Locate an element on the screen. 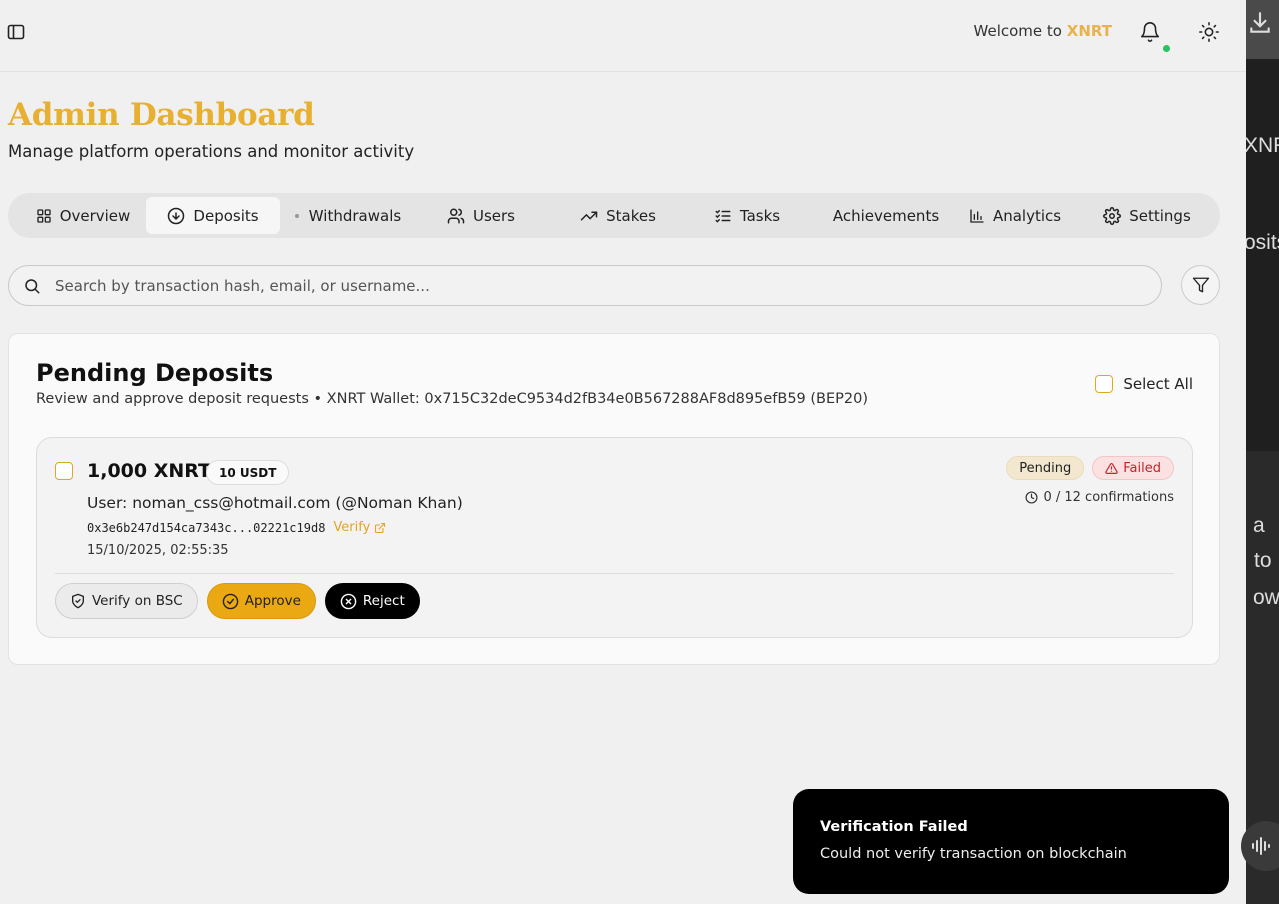 Image resolution: width=1279 pixels, height=904 pixels. confirmations: 0 / 12 confirmations is located at coordinates (1099, 497).